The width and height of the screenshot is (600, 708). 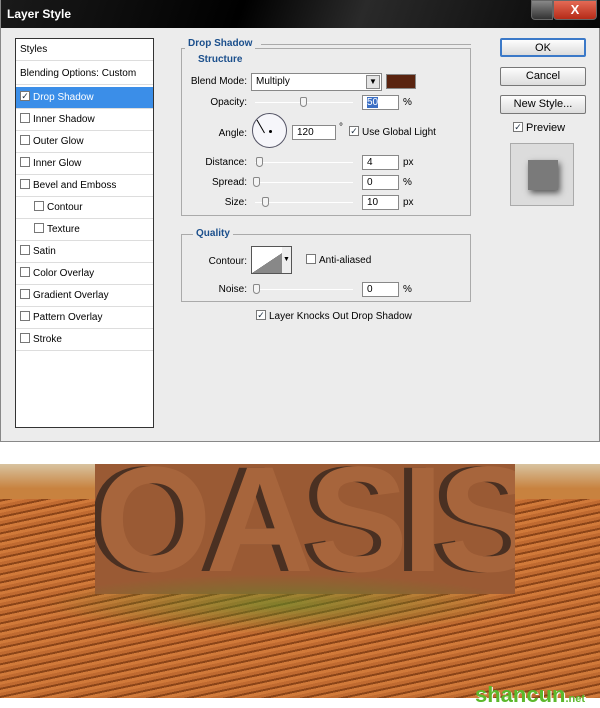 What do you see at coordinates (543, 76) in the screenshot?
I see `cancel-button: Cancel` at bounding box center [543, 76].